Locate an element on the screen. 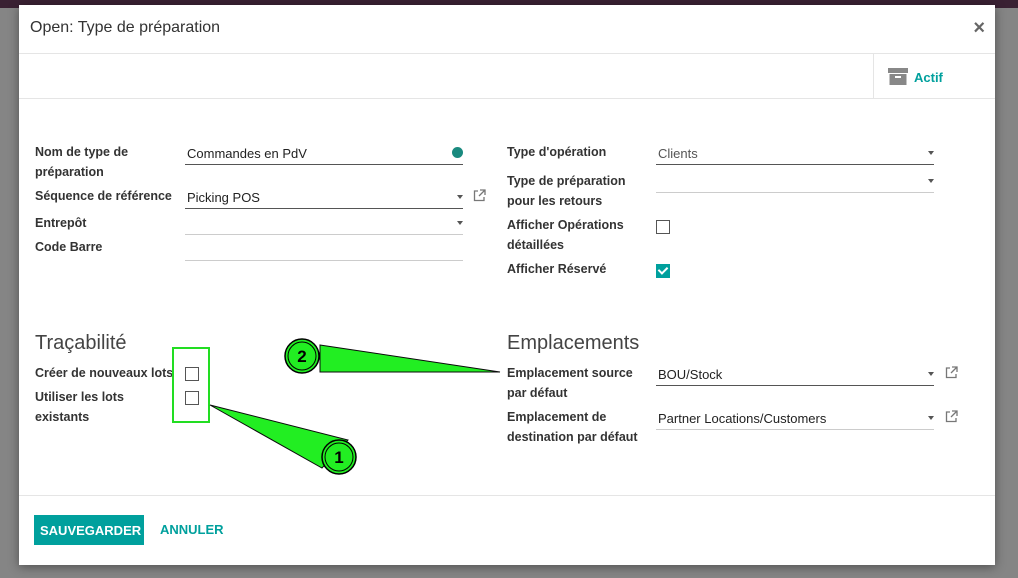  label-dest-location: Emplacement de destination par défaut is located at coordinates (572, 427).